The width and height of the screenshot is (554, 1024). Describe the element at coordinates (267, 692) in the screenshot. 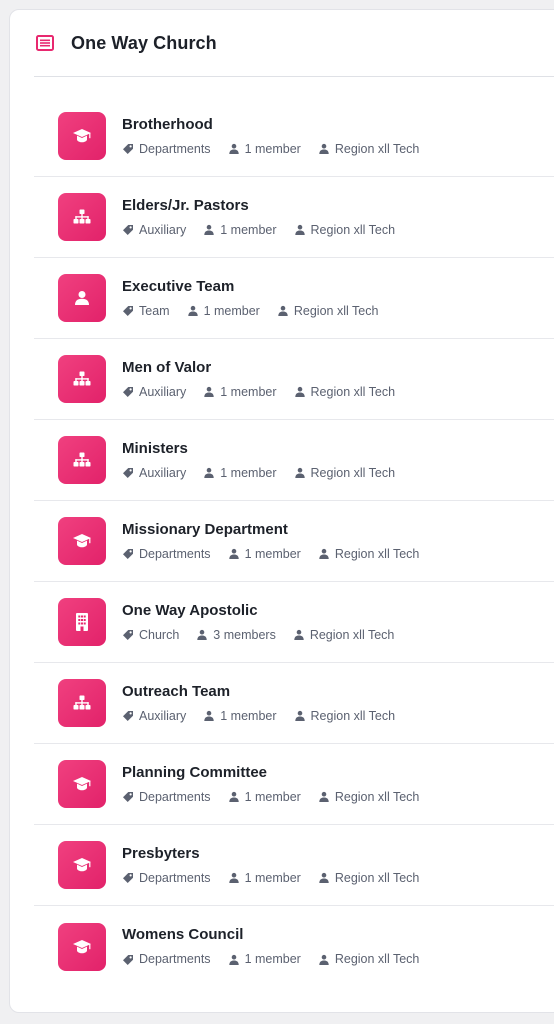

I see `group-name: Outreach Team` at that location.